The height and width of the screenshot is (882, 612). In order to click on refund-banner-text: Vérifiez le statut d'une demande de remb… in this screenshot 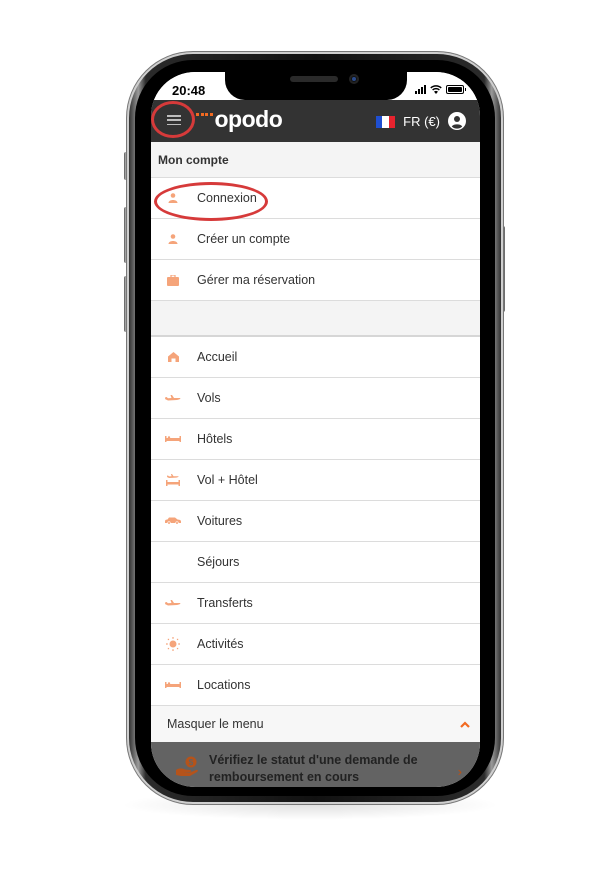, I will do `click(313, 768)`.